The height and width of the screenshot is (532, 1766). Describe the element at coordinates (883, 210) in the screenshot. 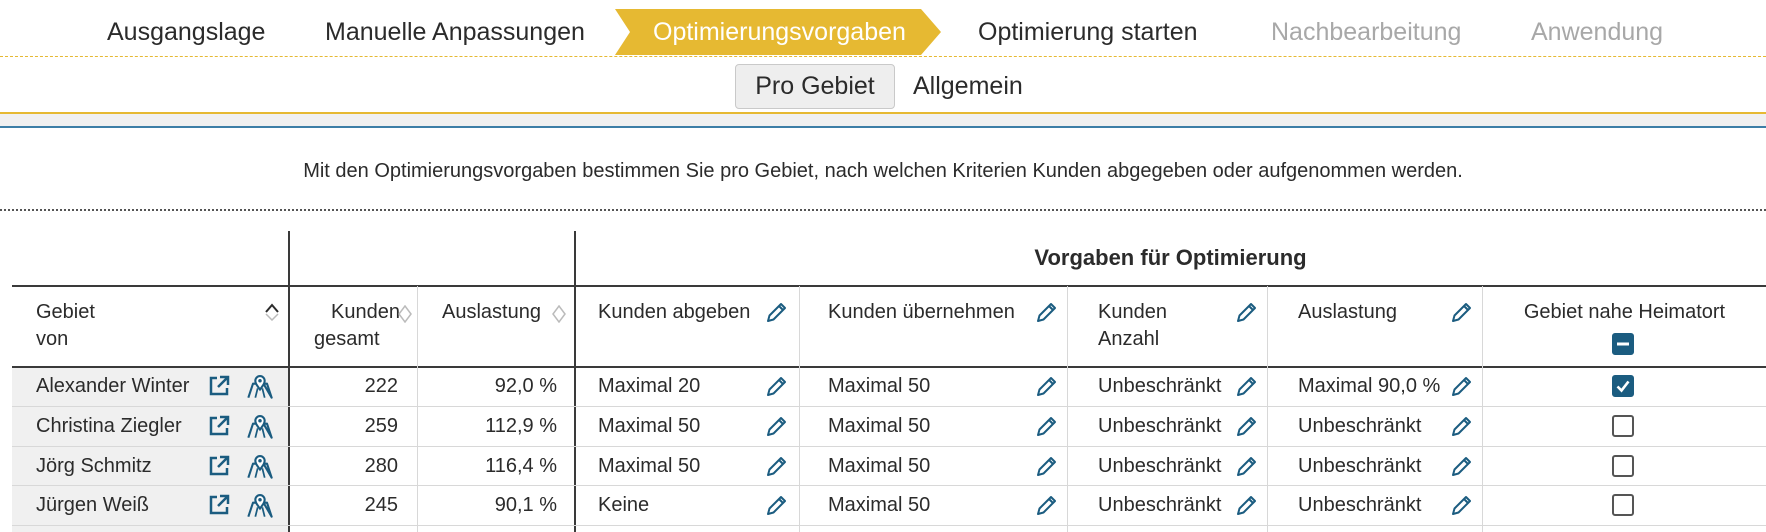

I see `intro-separator` at that location.